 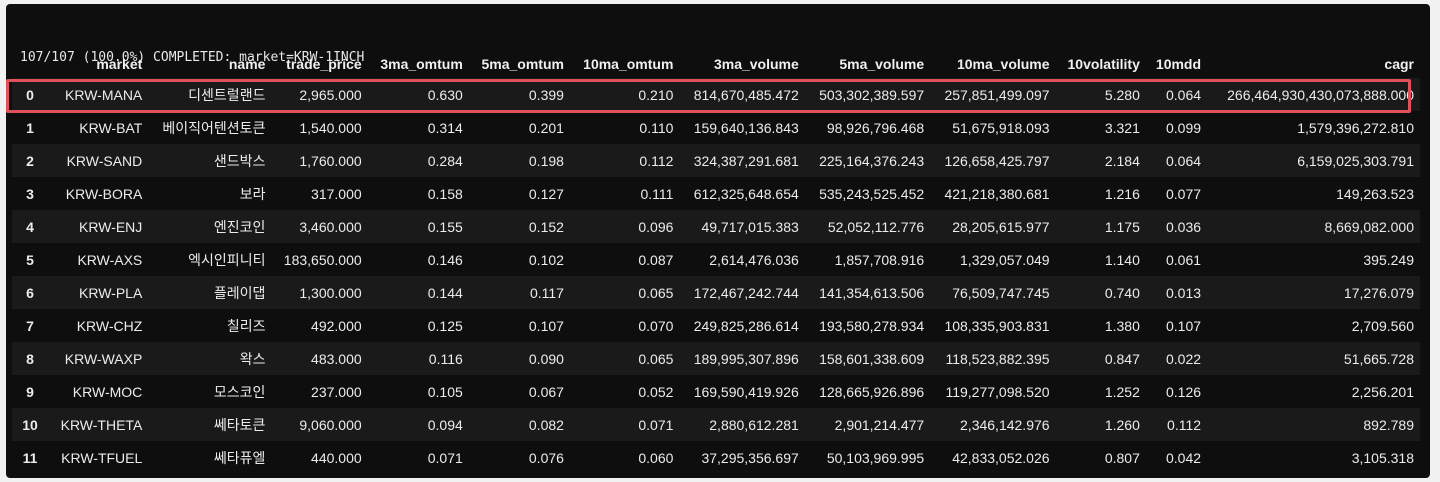 I want to click on cell-market: KRW-ENJ, so click(x=111, y=226).